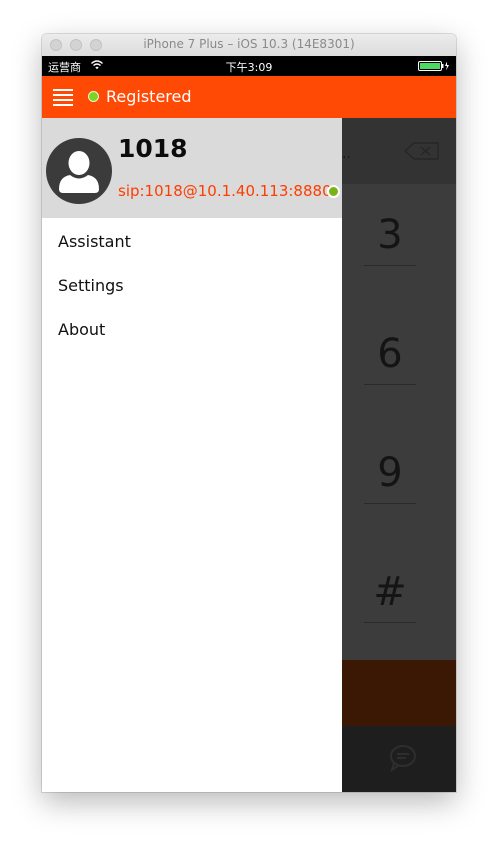 The width and height of the screenshot is (498, 842). I want to click on window-titlebar: iPhone 7 Plus – iOS 10.3 (14E8301), so click(249, 45).